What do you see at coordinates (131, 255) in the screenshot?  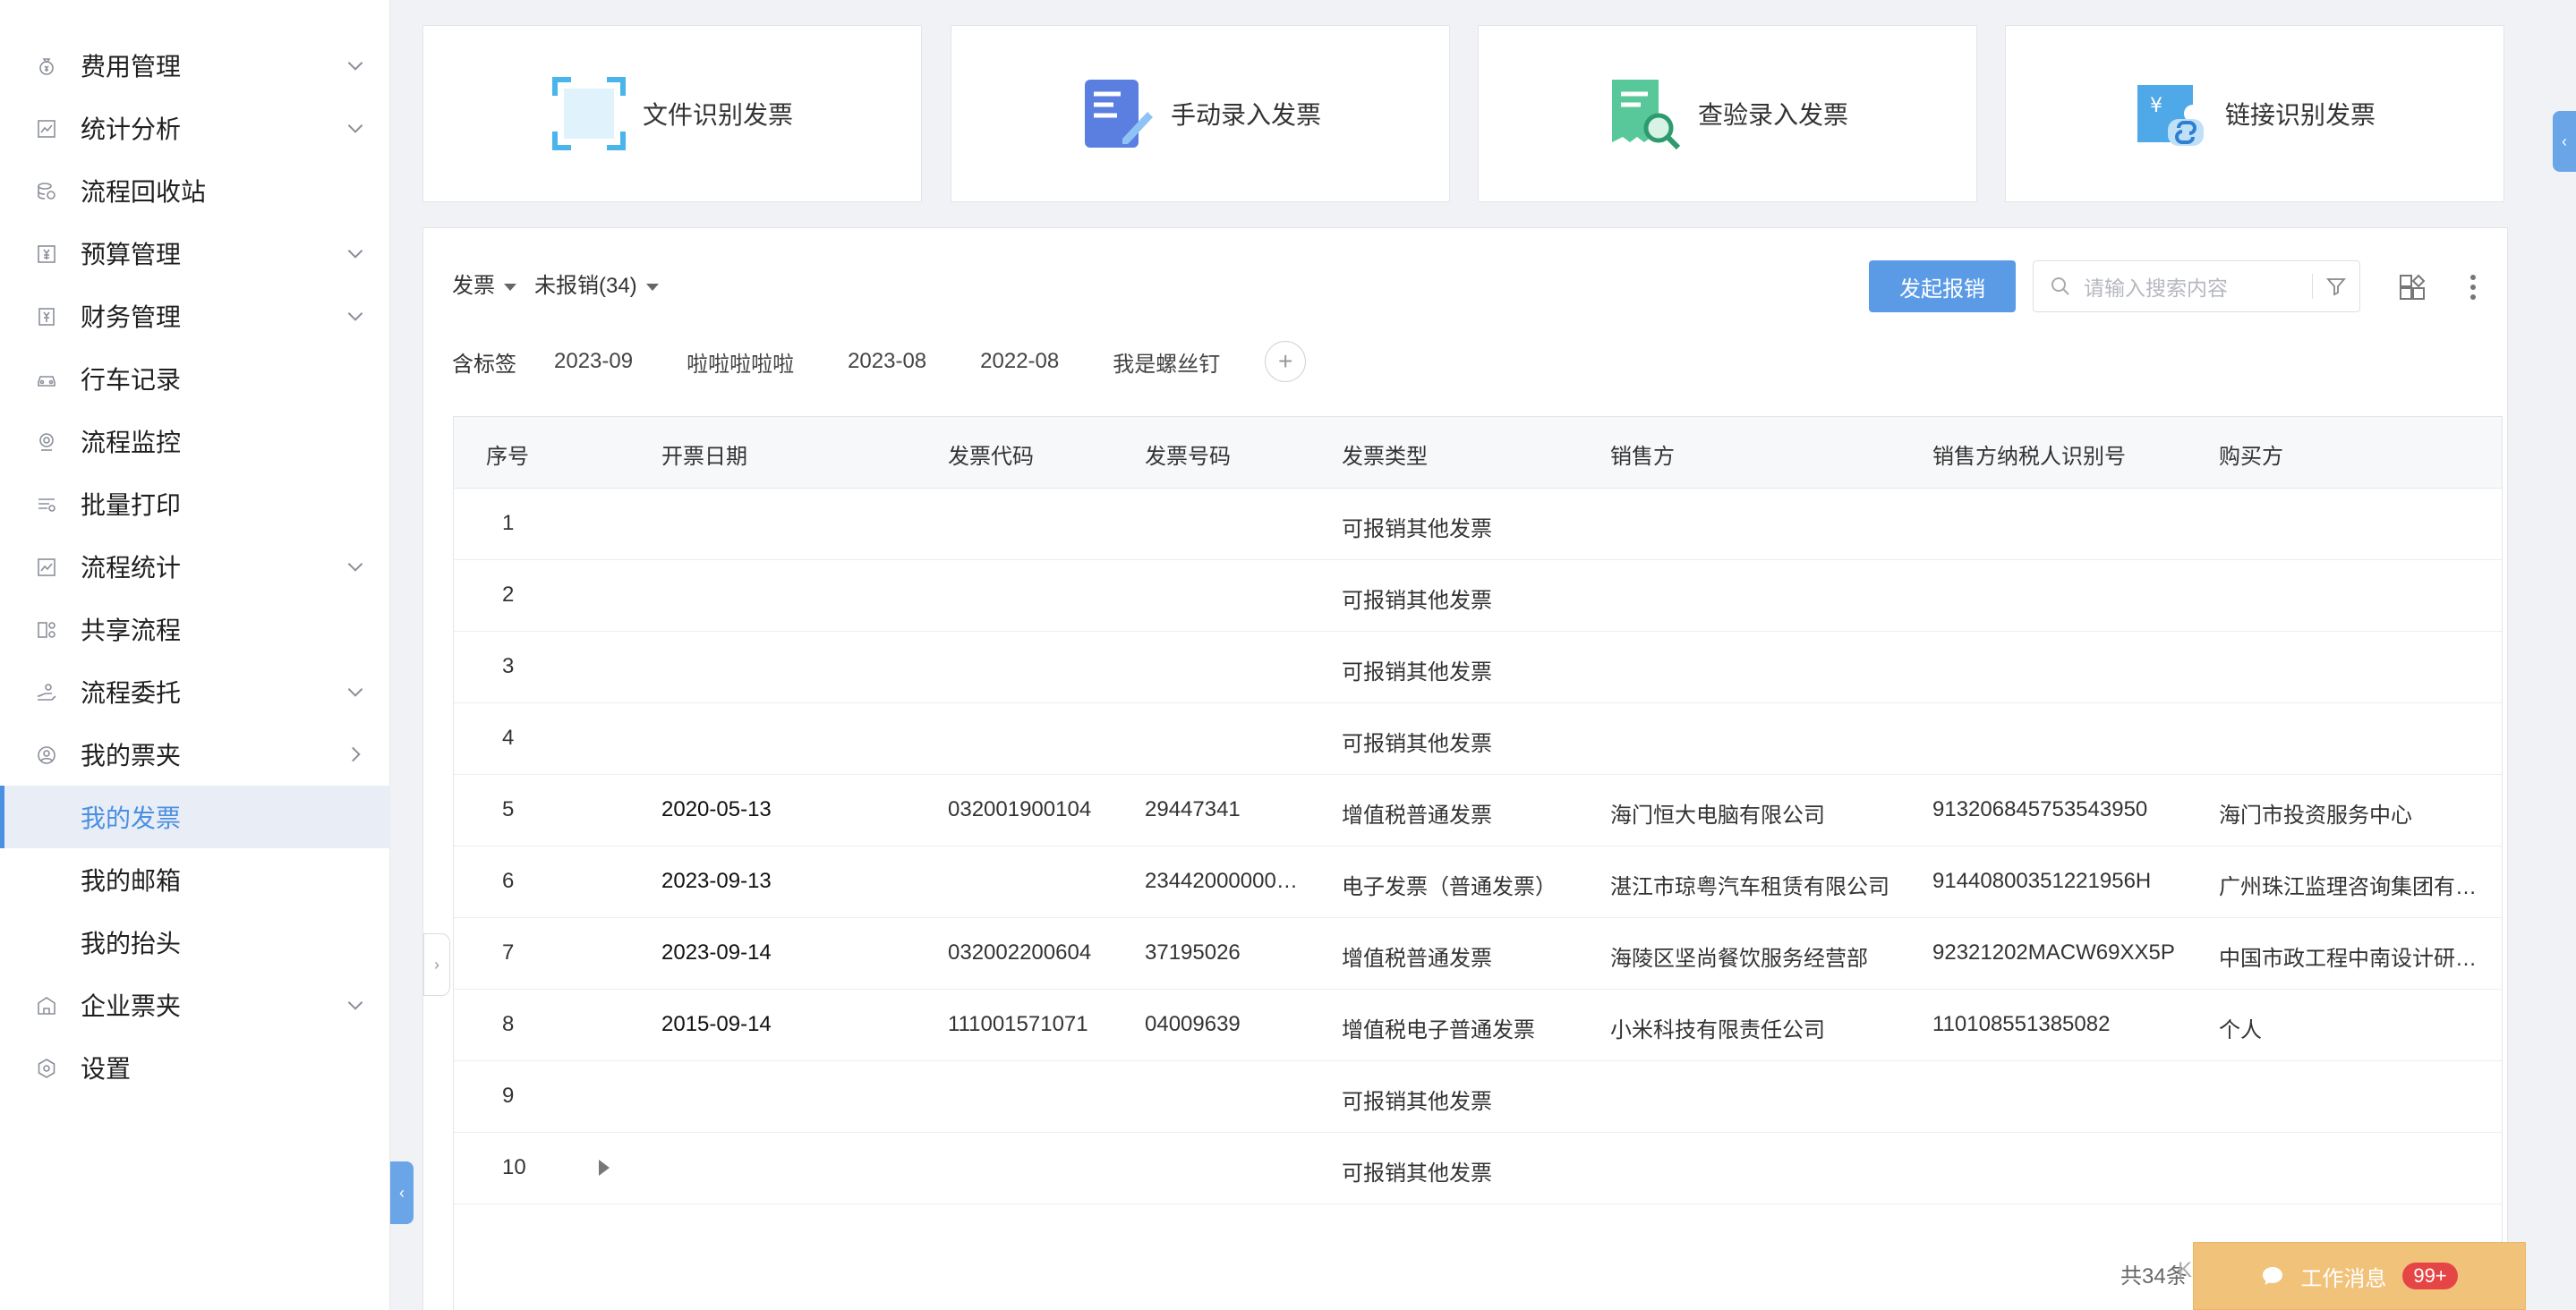 I see `sidebar-item-label: 预算管理` at bounding box center [131, 255].